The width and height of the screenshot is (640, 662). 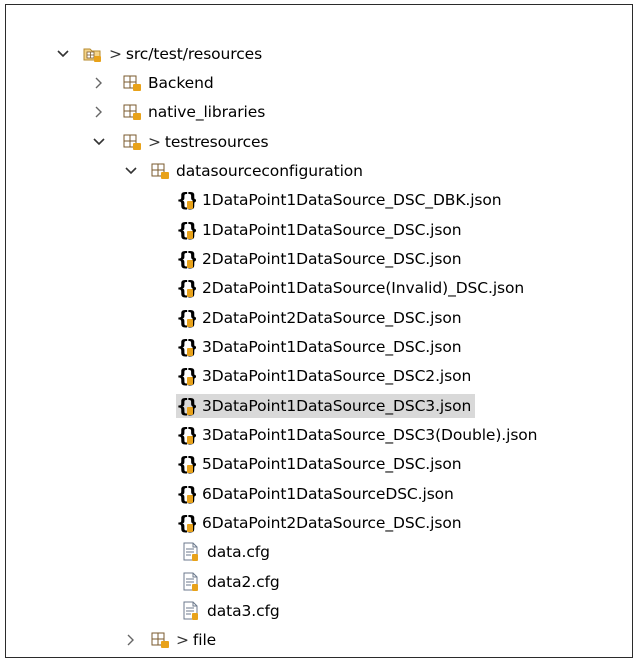 I want to click on tree-node-native-libraries: native_libraries, so click(x=319, y=112).